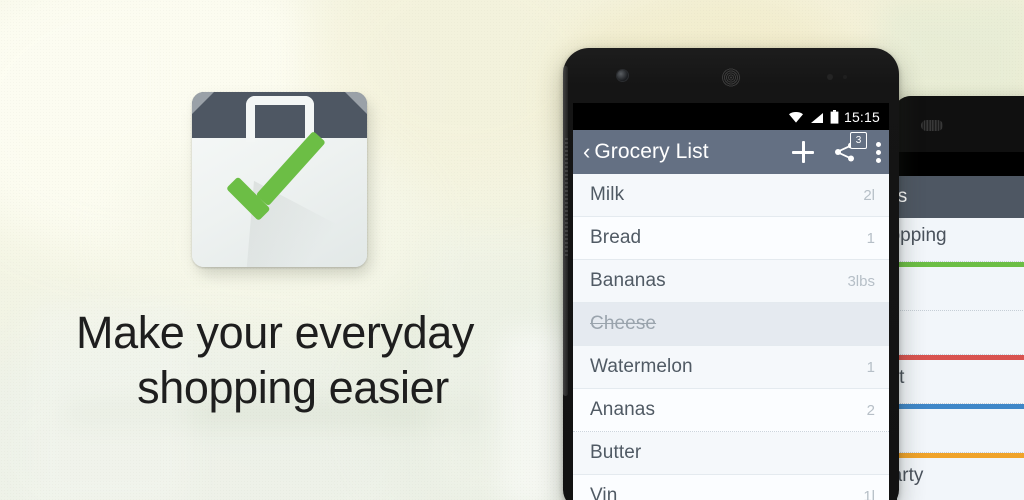 The width and height of the screenshot is (1024, 500). I want to click on grocery-list-item: Vin 1l, so click(731, 487).